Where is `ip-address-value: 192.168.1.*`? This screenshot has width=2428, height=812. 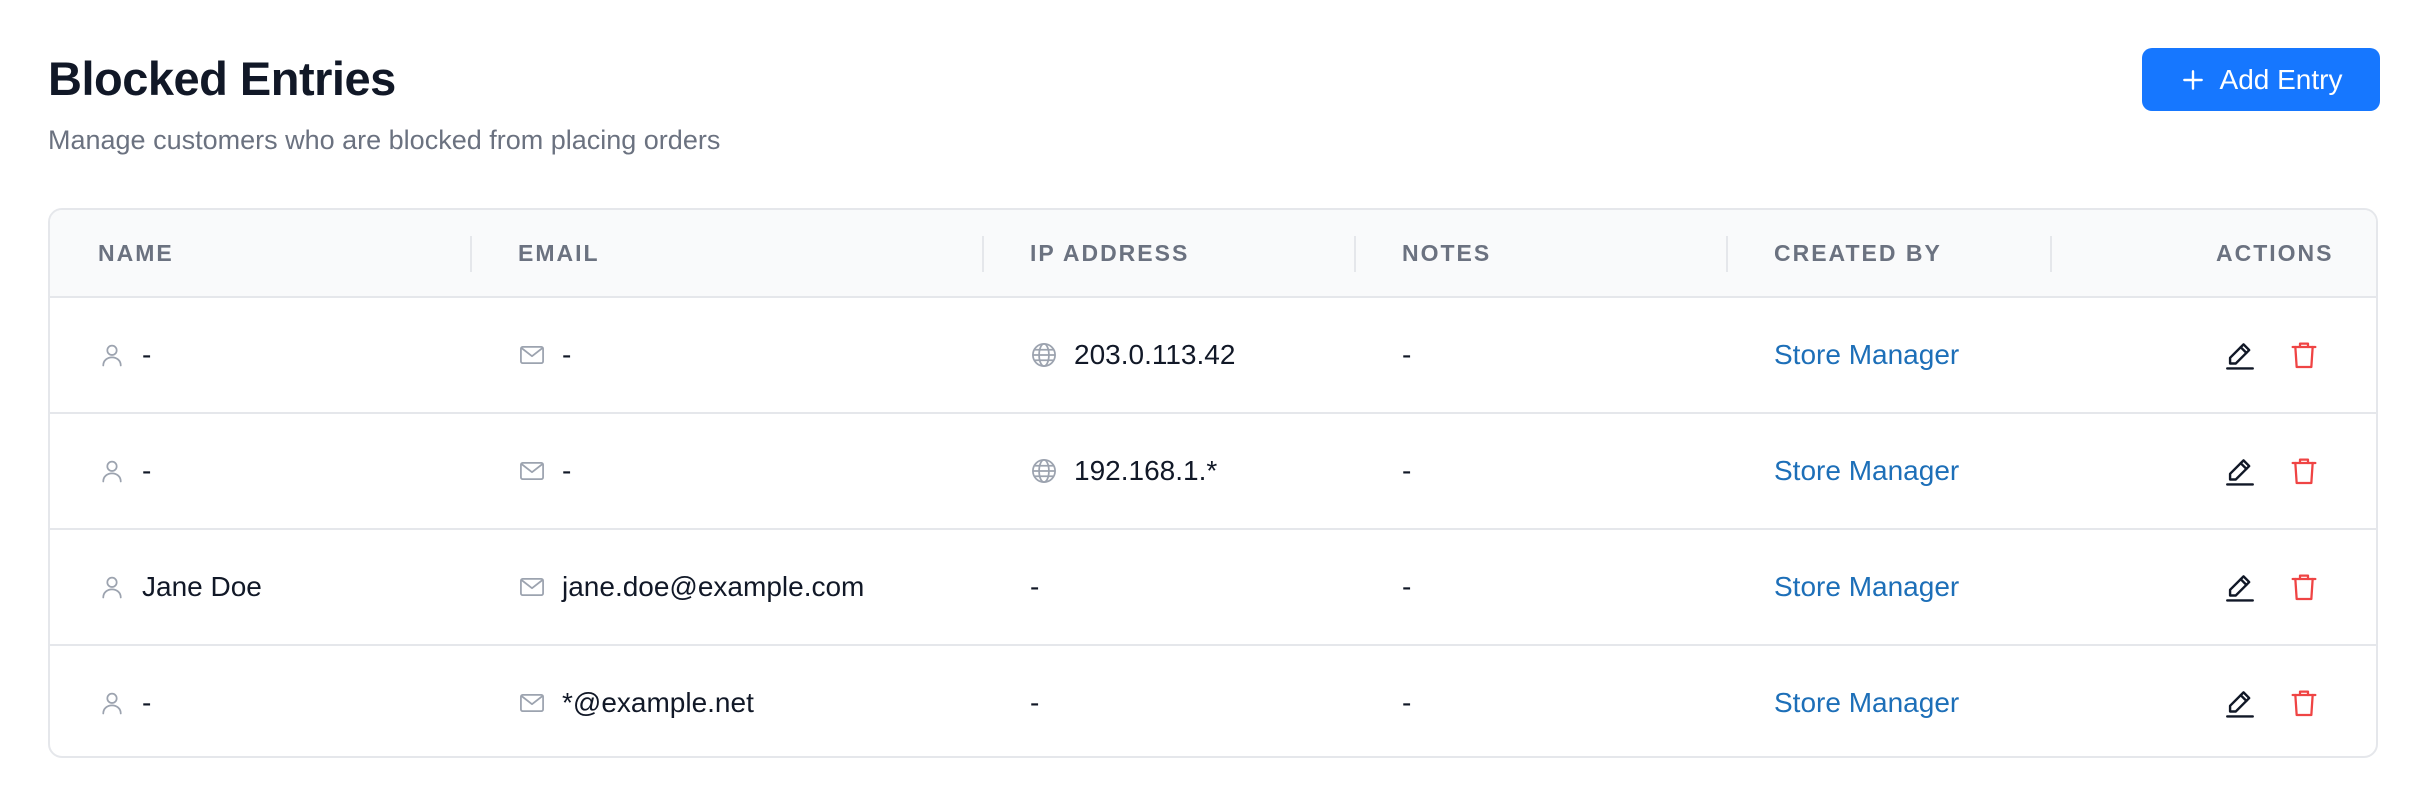
ip-address-value: 192.168.1.* is located at coordinates (1146, 470).